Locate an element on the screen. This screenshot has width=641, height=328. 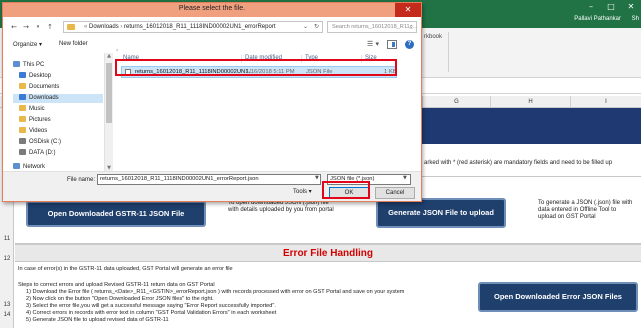
documents-icon is located at coordinates (22, 86).